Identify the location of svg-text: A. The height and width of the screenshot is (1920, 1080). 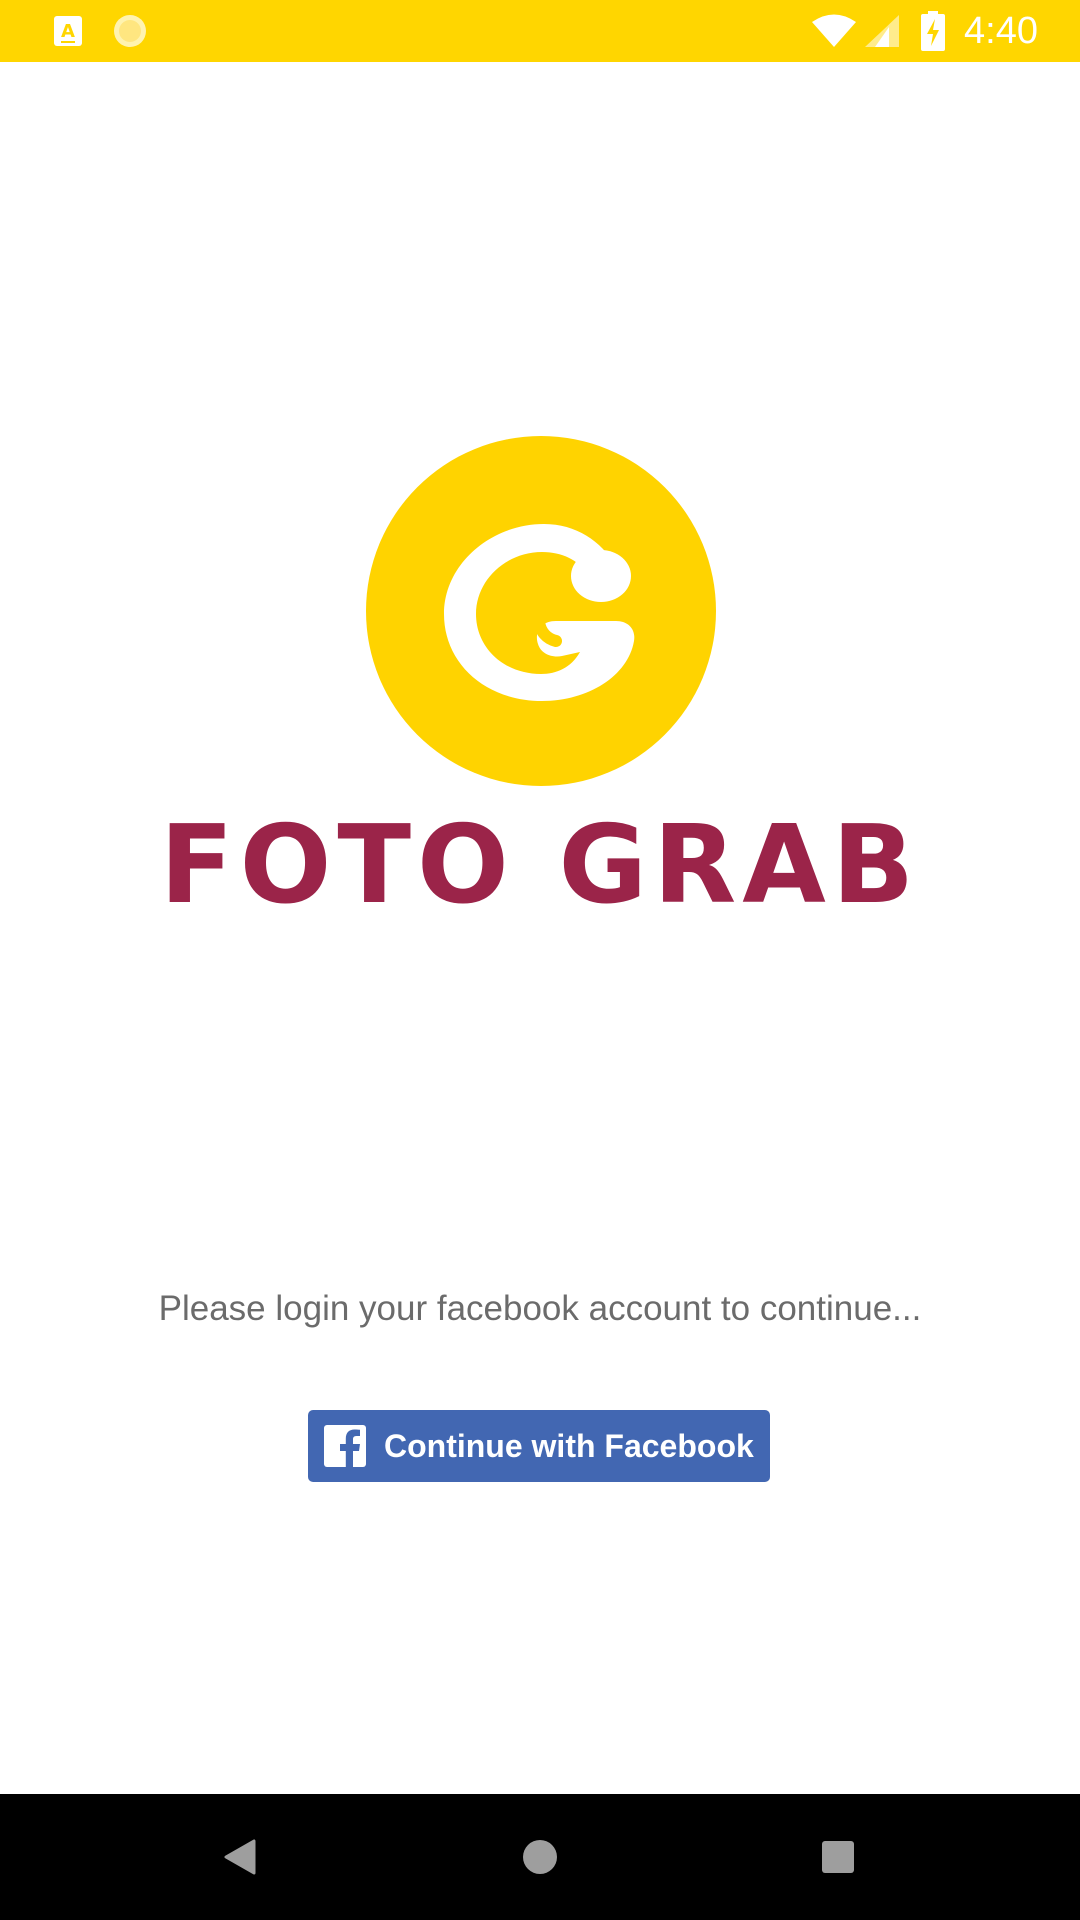
(68, 31).